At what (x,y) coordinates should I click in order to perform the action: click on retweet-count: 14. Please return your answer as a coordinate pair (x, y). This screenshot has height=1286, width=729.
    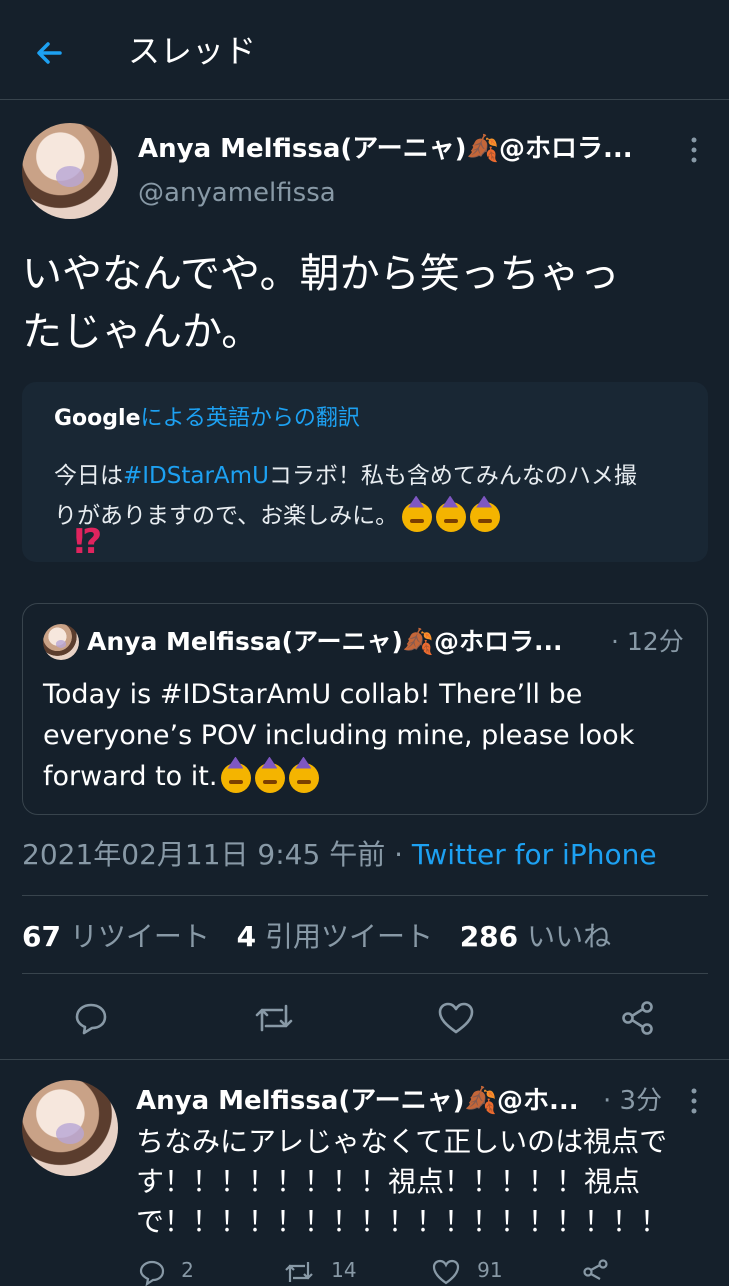
    Looking at the image, I should click on (344, 1270).